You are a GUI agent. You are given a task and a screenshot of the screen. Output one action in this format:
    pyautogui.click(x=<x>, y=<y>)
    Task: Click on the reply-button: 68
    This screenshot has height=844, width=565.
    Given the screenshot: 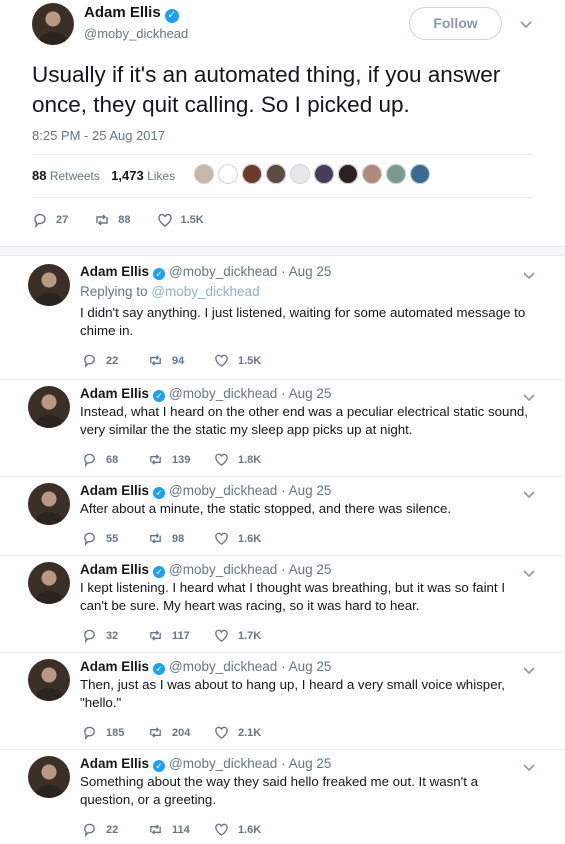 What is the action you would take?
    pyautogui.click(x=115, y=459)
    